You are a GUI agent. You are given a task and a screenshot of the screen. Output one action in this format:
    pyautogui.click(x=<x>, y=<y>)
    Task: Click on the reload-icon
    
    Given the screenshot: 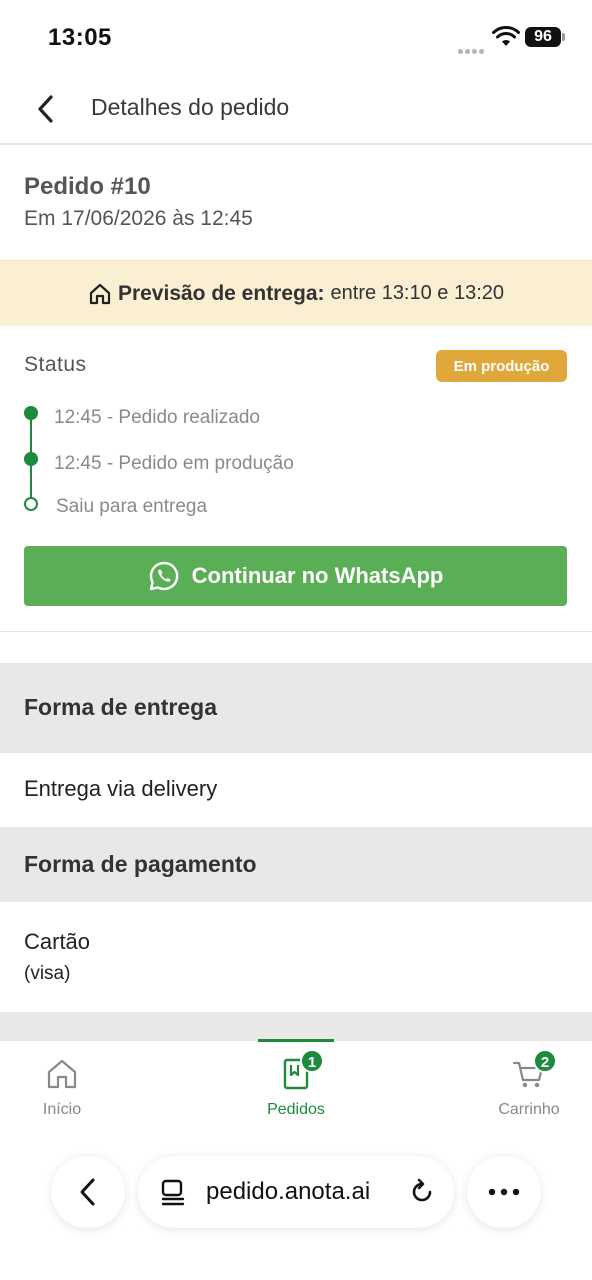 What is the action you would take?
    pyautogui.click(x=422, y=1192)
    